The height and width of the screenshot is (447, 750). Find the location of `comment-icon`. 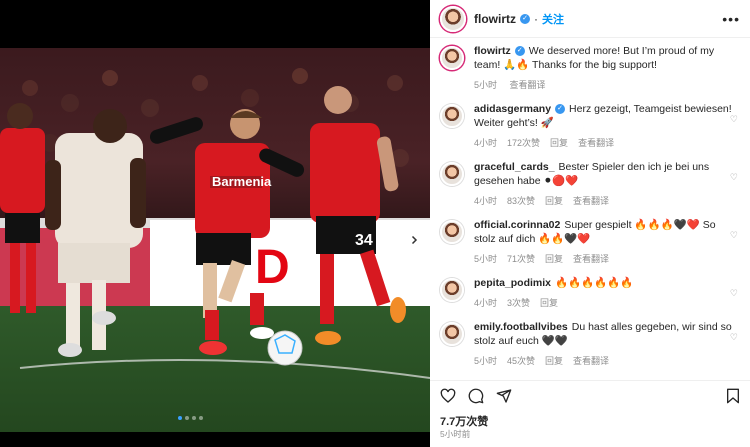

comment-icon is located at coordinates (476, 395).